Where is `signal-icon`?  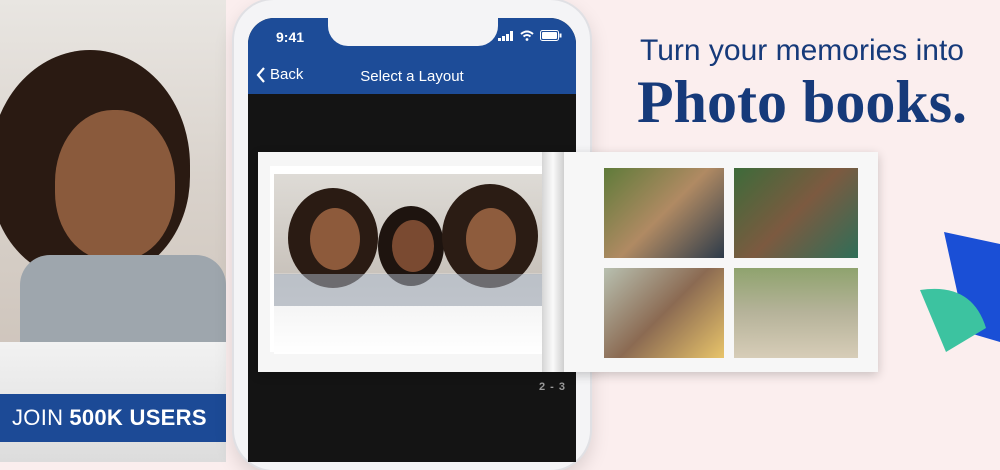 signal-icon is located at coordinates (505, 35).